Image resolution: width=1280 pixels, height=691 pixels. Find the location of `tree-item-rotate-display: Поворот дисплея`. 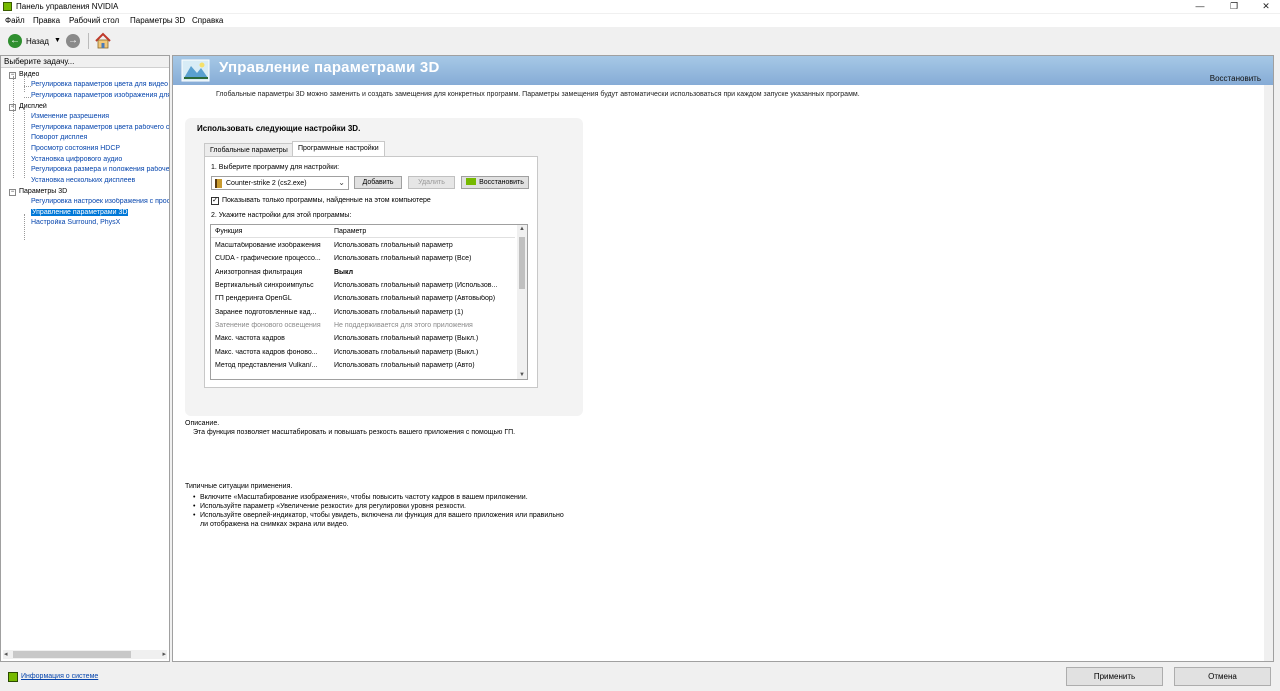

tree-item-rotate-display: Поворот дисплея is located at coordinates (59, 137).